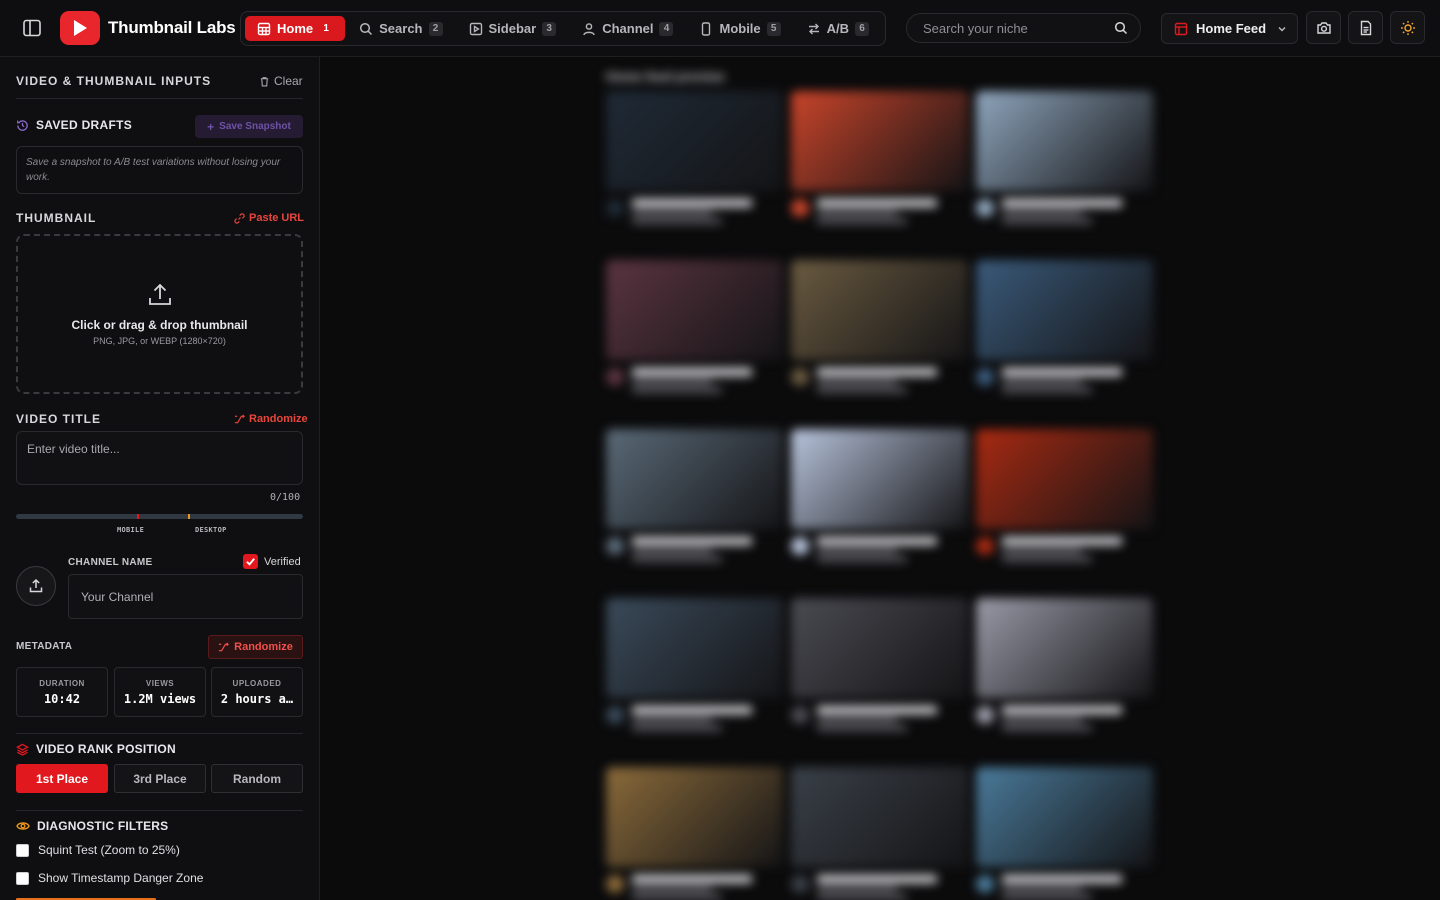  I want to click on tab-label: Channel, so click(628, 28).